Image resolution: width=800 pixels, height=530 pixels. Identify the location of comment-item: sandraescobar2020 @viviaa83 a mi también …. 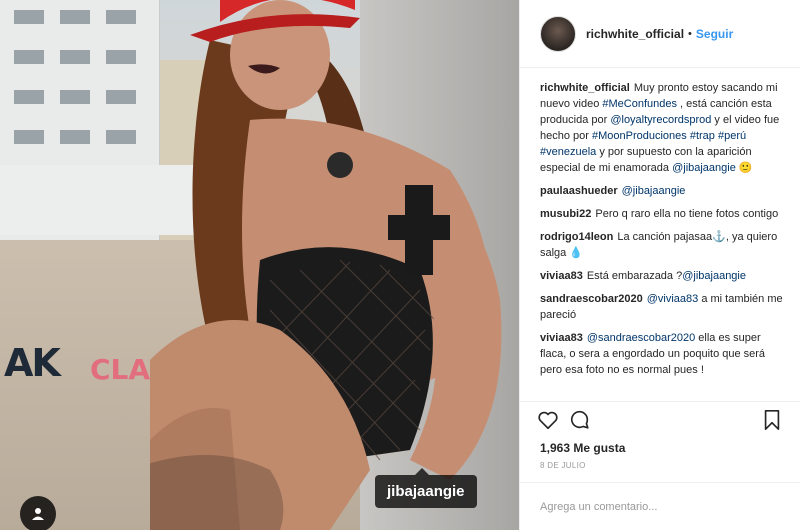
(663, 307).